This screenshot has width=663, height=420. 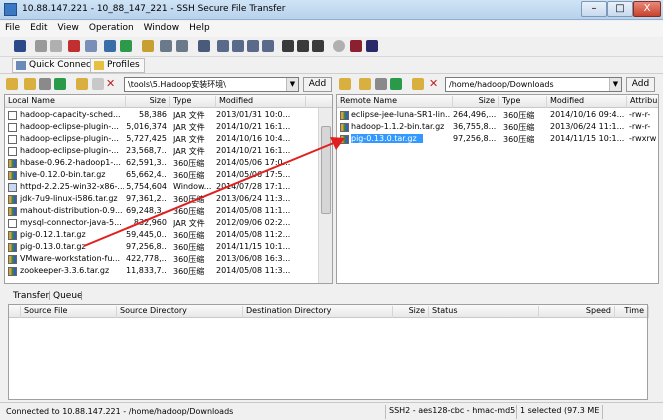 What do you see at coordinates (411, 312) in the screenshot?
I see `col-size: Size` at bounding box center [411, 312].